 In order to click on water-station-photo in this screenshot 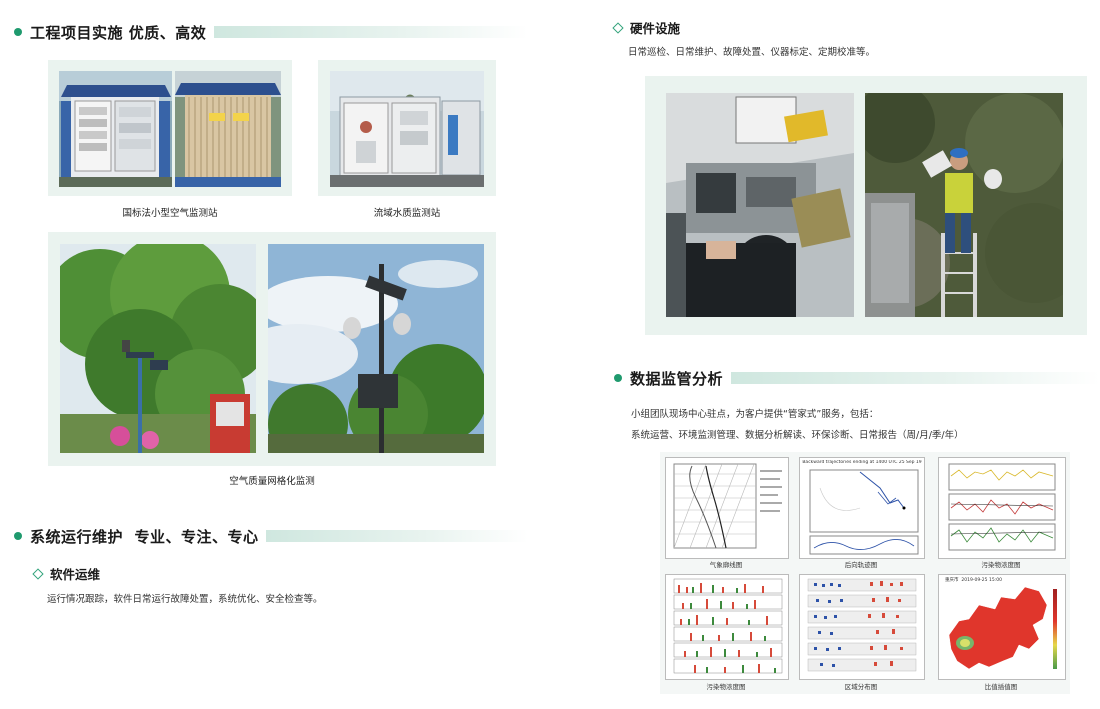, I will do `click(407, 129)`.